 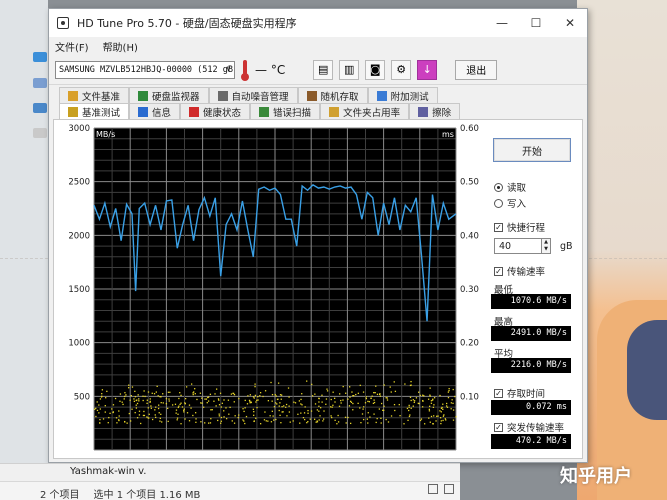 What do you see at coordinates (230, 472) in the screenshot?
I see `explorer-file-row: Yashmak-win v.` at bounding box center [230, 472].